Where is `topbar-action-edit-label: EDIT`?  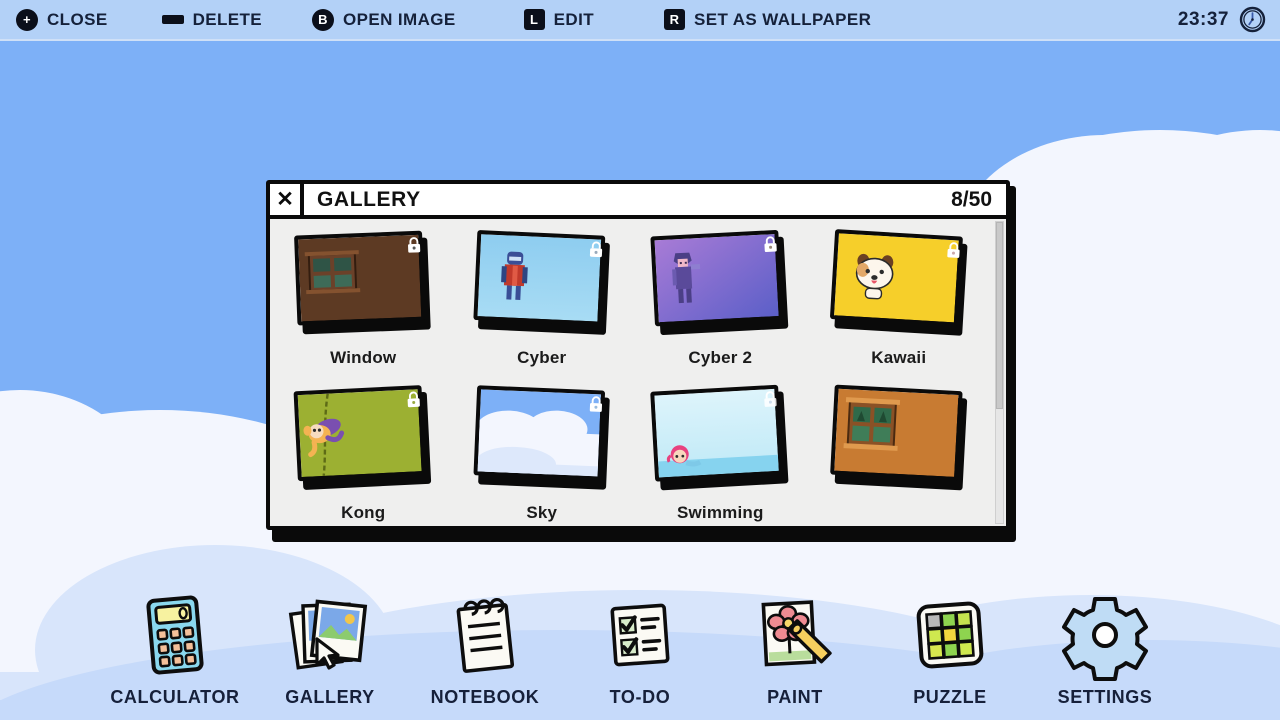
topbar-action-edit-label: EDIT is located at coordinates (573, 19).